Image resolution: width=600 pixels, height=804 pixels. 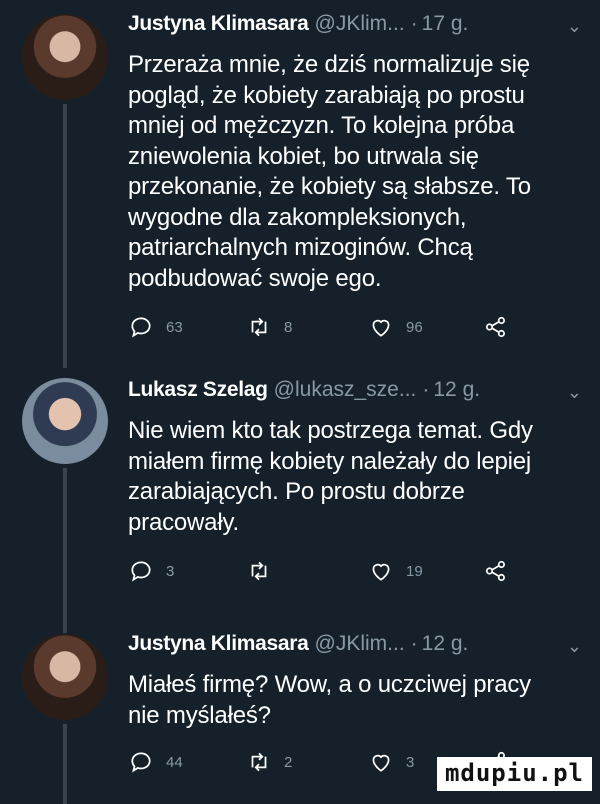 What do you see at coordinates (198, 390) in the screenshot?
I see `author-name: Lukasz Szelag` at bounding box center [198, 390].